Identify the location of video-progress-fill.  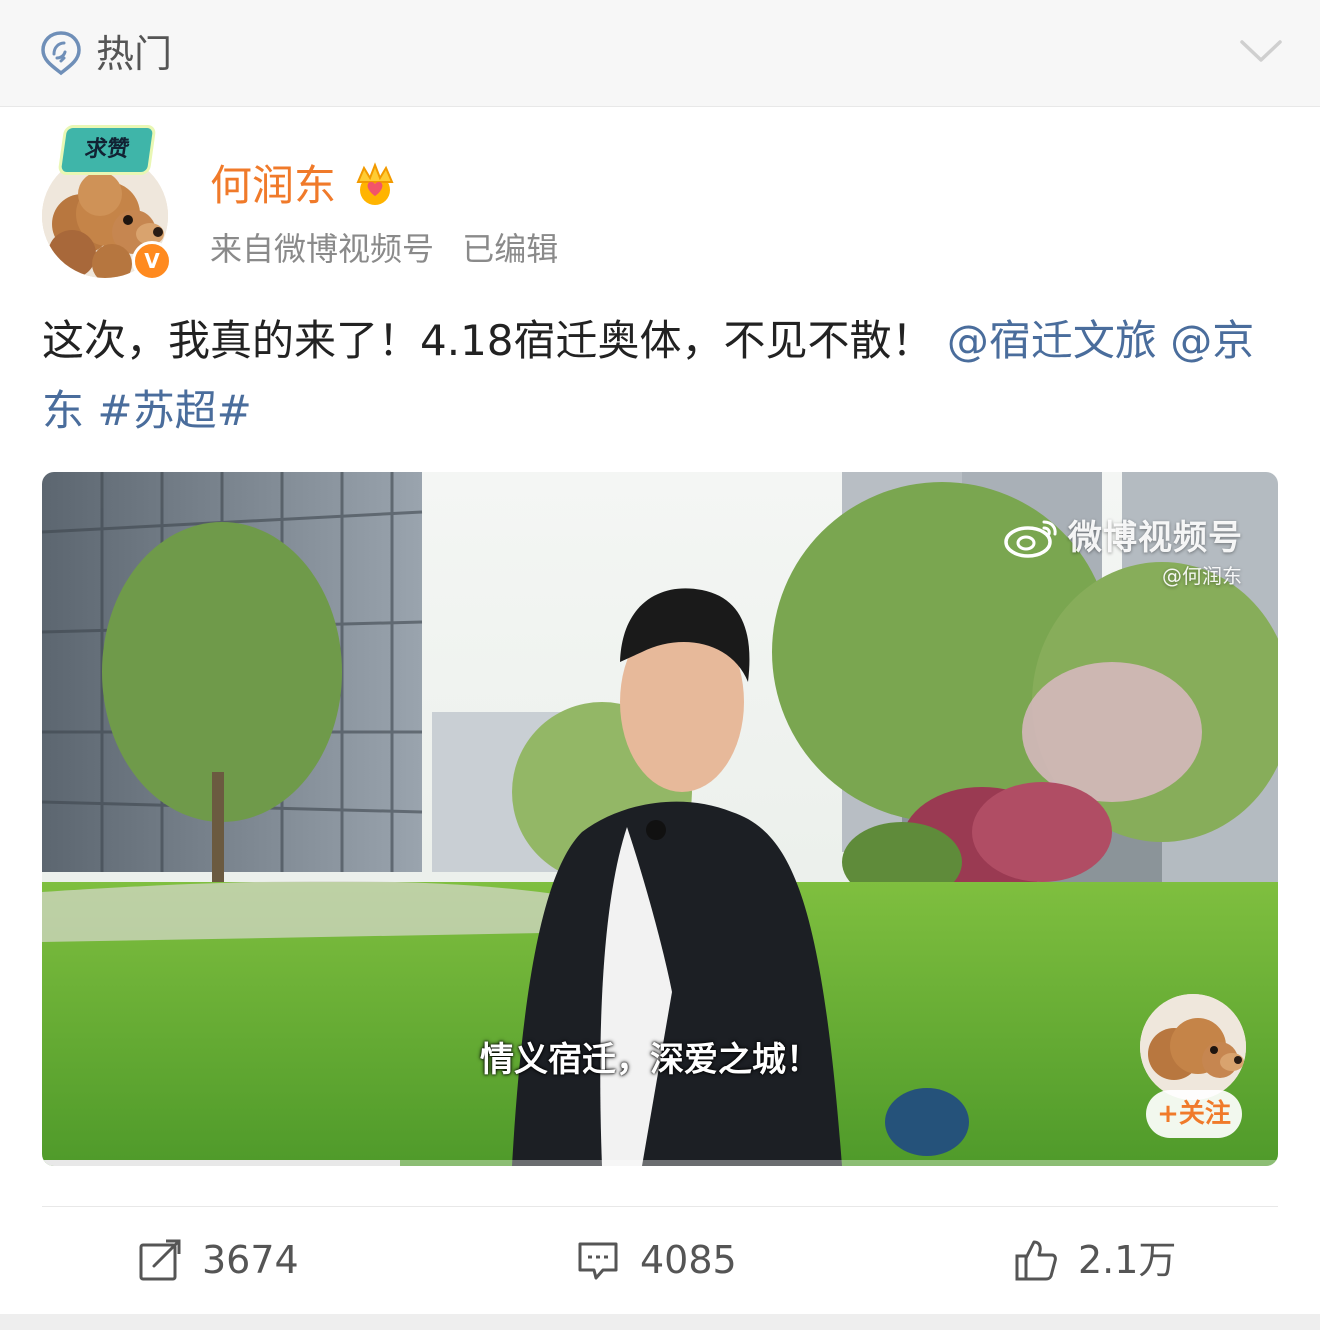
(221, 1163).